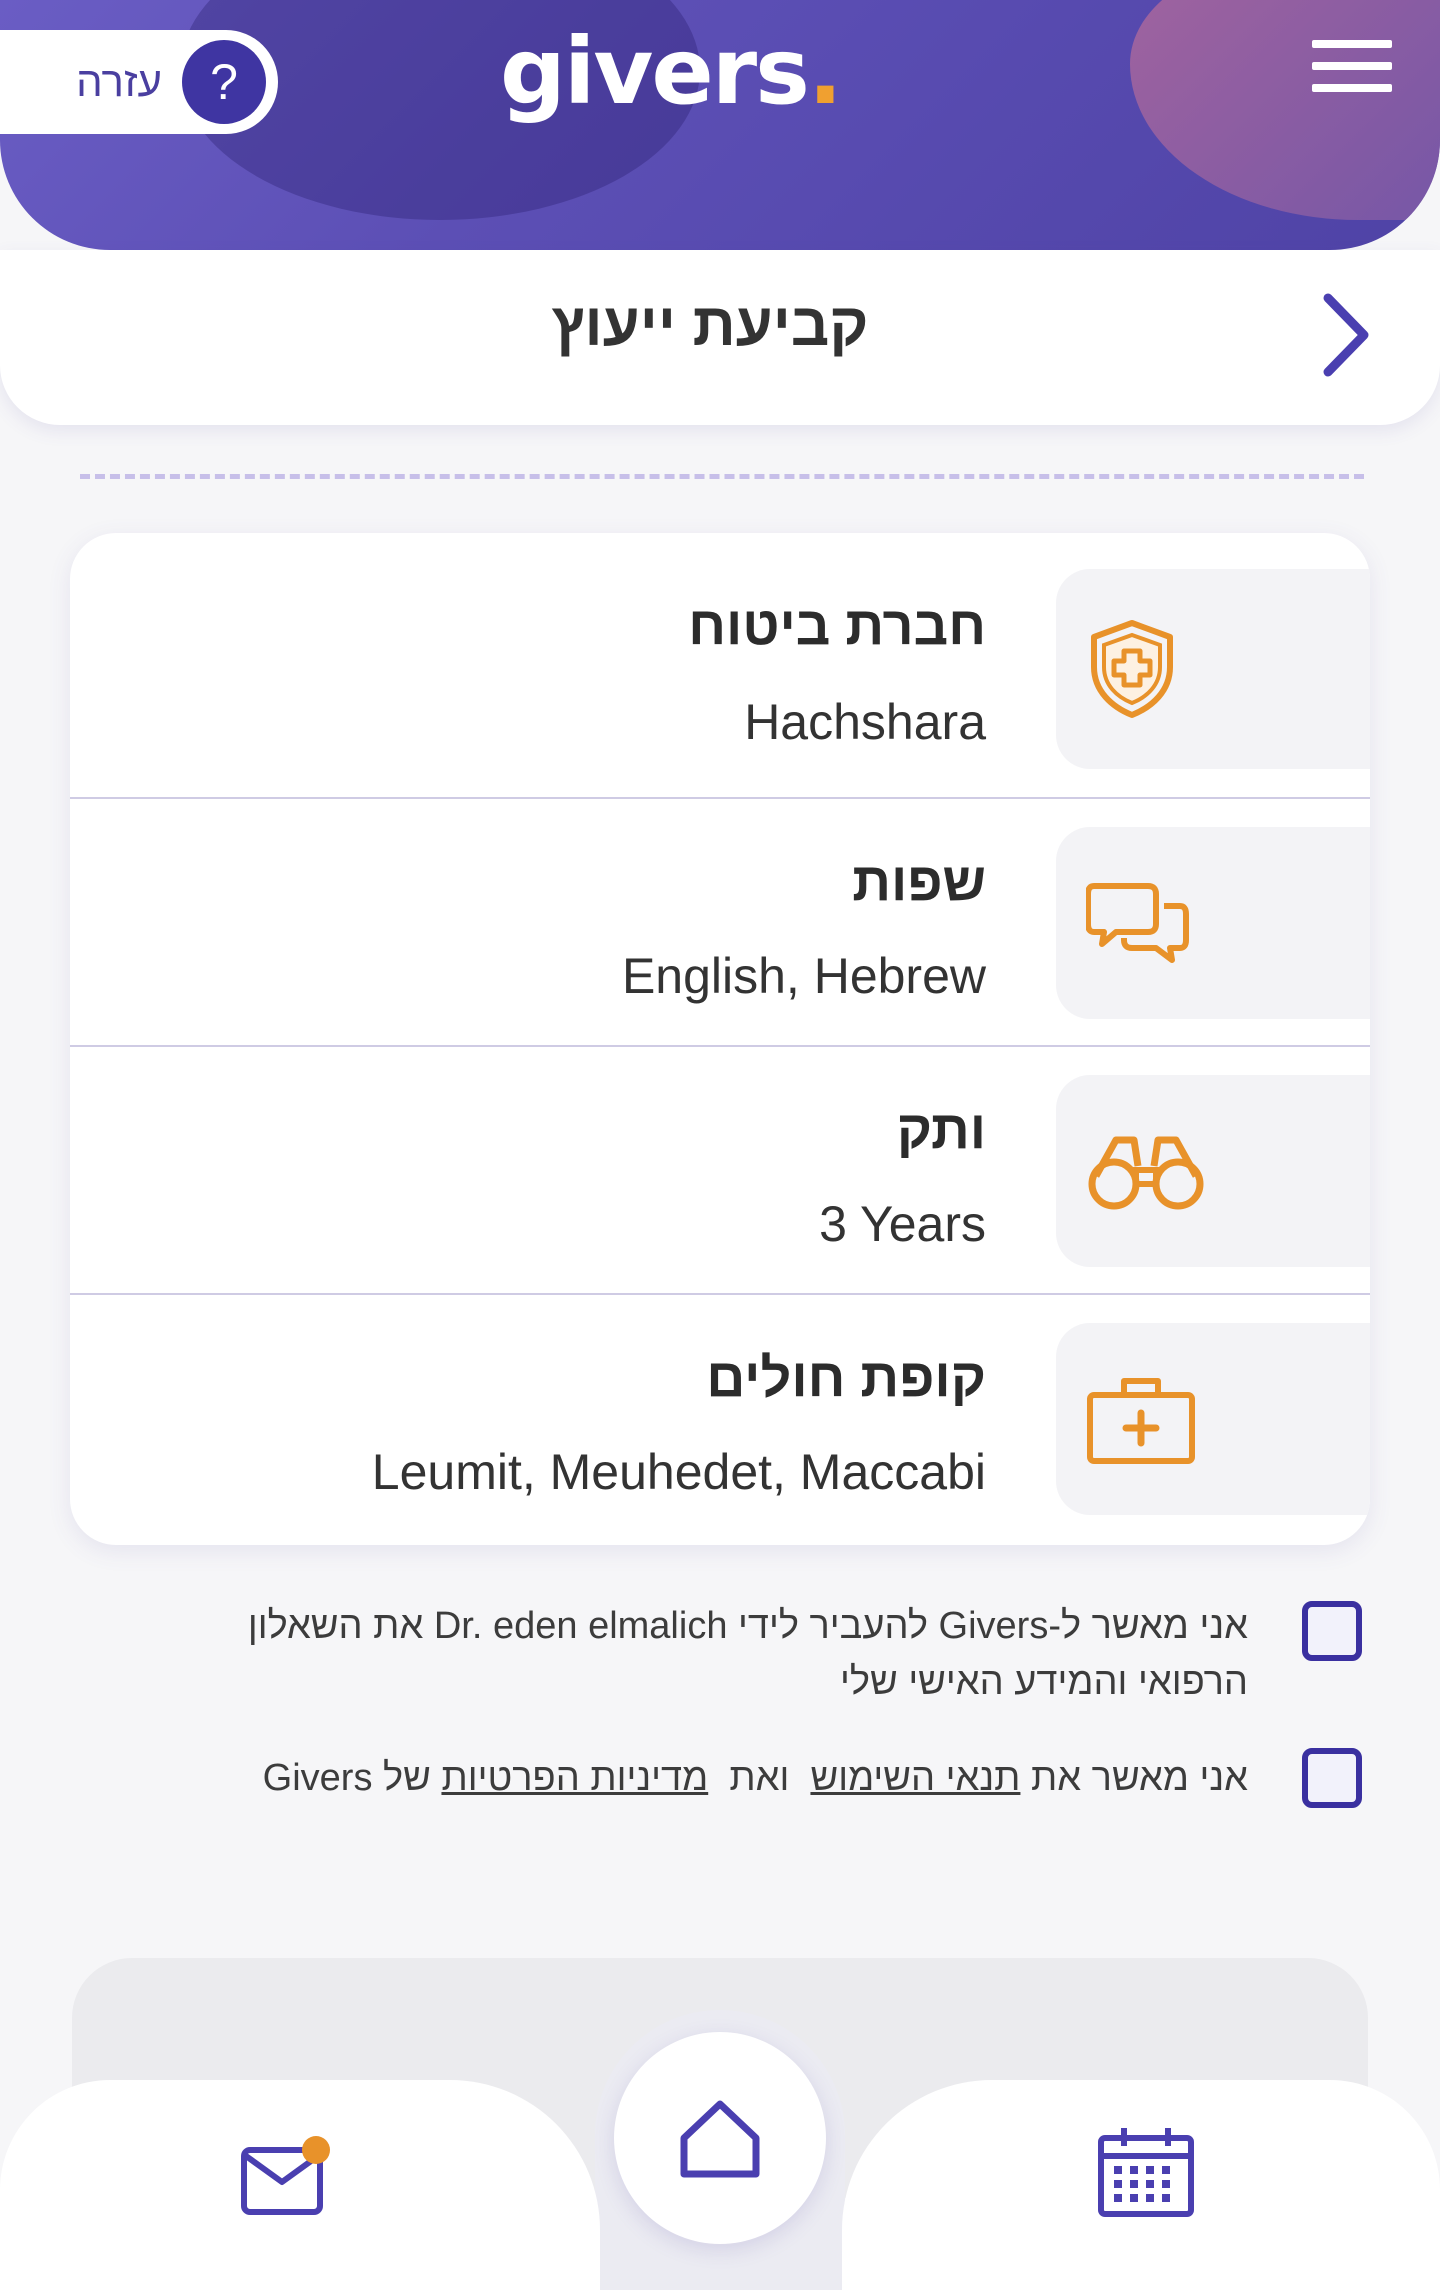  What do you see at coordinates (224, 82) in the screenshot?
I see `question-mark-icon: ?` at bounding box center [224, 82].